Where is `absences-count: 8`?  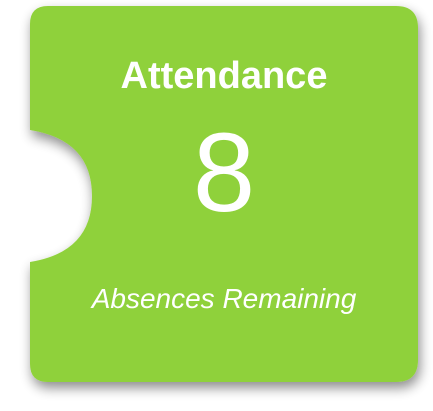
absences-count: 8 is located at coordinates (224, 172).